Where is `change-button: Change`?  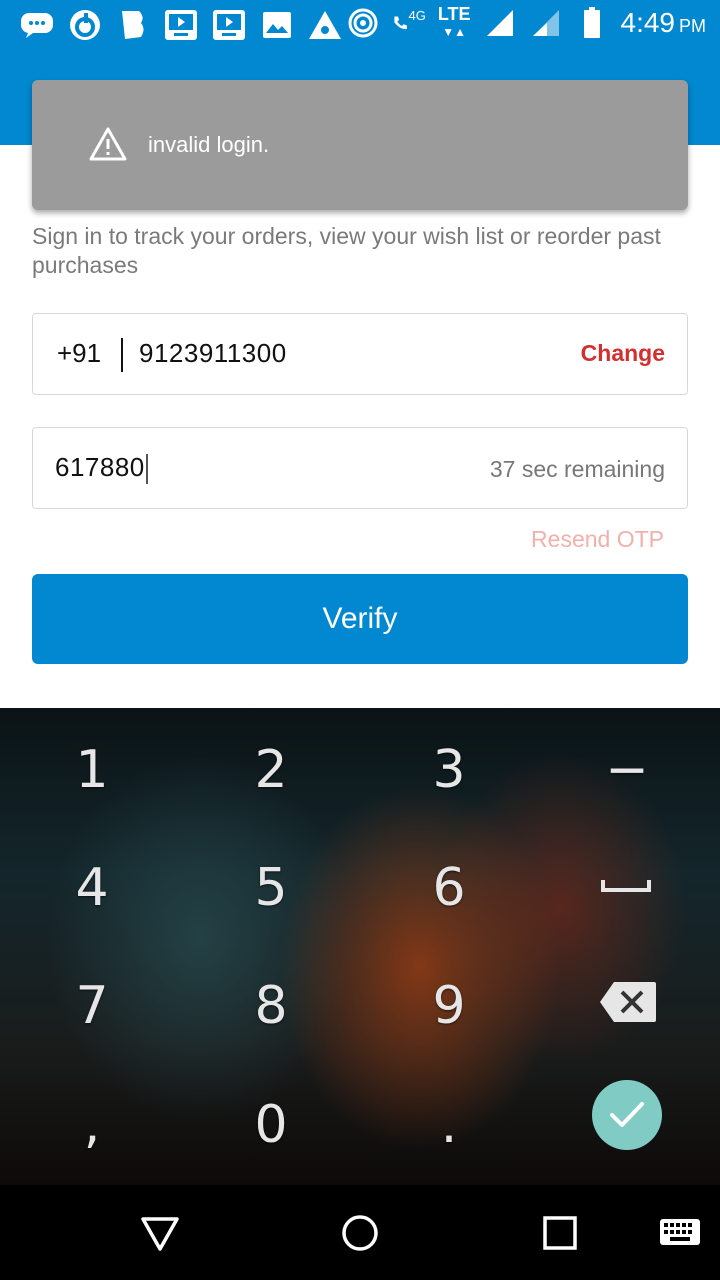 change-button: Change is located at coordinates (623, 353).